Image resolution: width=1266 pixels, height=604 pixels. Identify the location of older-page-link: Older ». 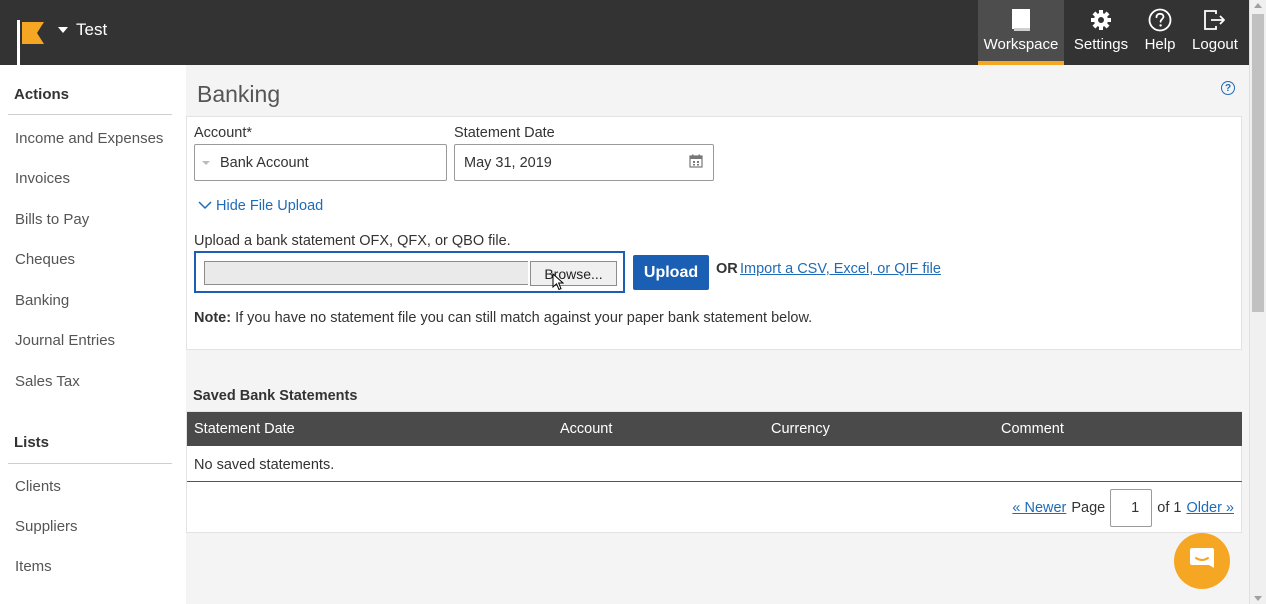
(1210, 508).